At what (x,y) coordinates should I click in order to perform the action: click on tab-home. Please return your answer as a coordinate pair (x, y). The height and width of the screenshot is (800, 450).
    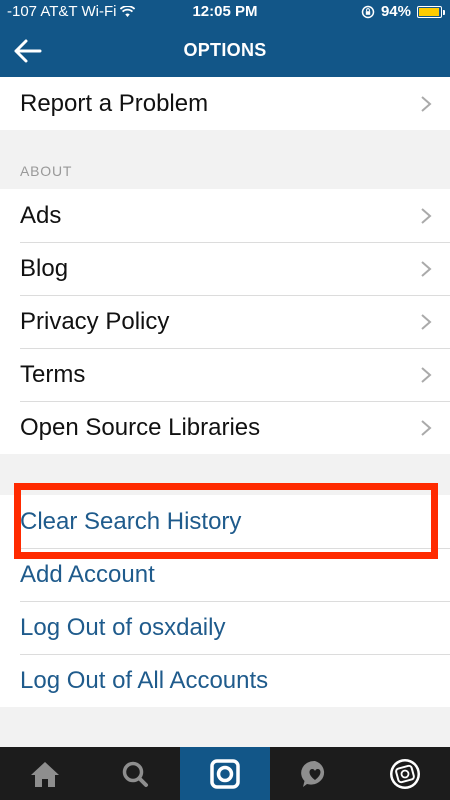
    Looking at the image, I should click on (45, 773).